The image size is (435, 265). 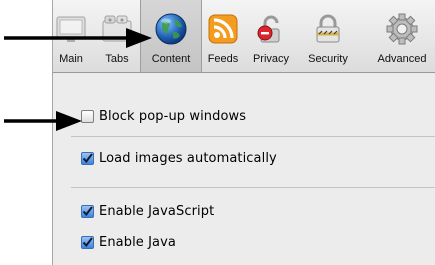 I want to click on enable-javascript-label: Enable JavaScript, so click(x=157, y=211).